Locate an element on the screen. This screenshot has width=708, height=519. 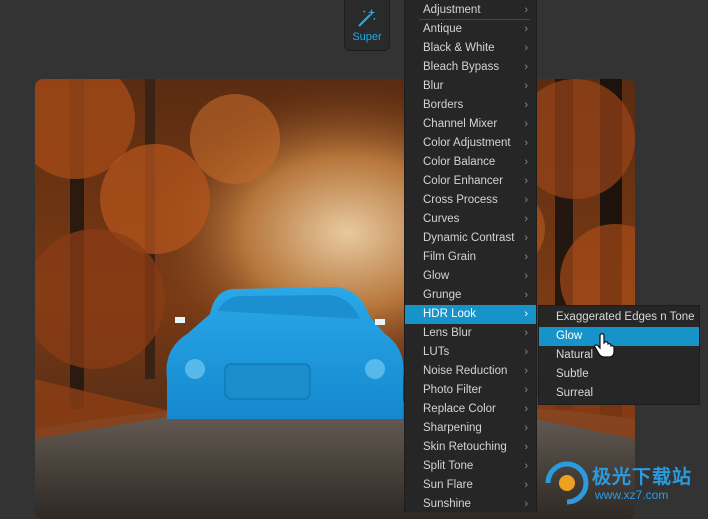
menu-item-color-enhancer: Color Enhancer › is located at coordinates (470, 181).